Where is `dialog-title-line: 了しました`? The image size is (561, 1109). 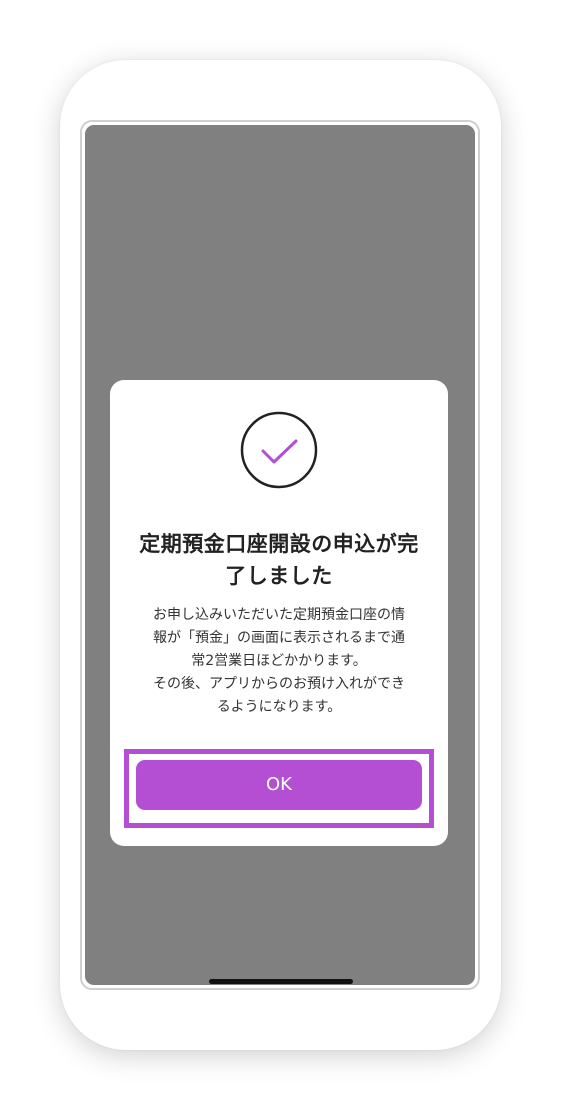
dialog-title-line: 了しました is located at coordinates (279, 576).